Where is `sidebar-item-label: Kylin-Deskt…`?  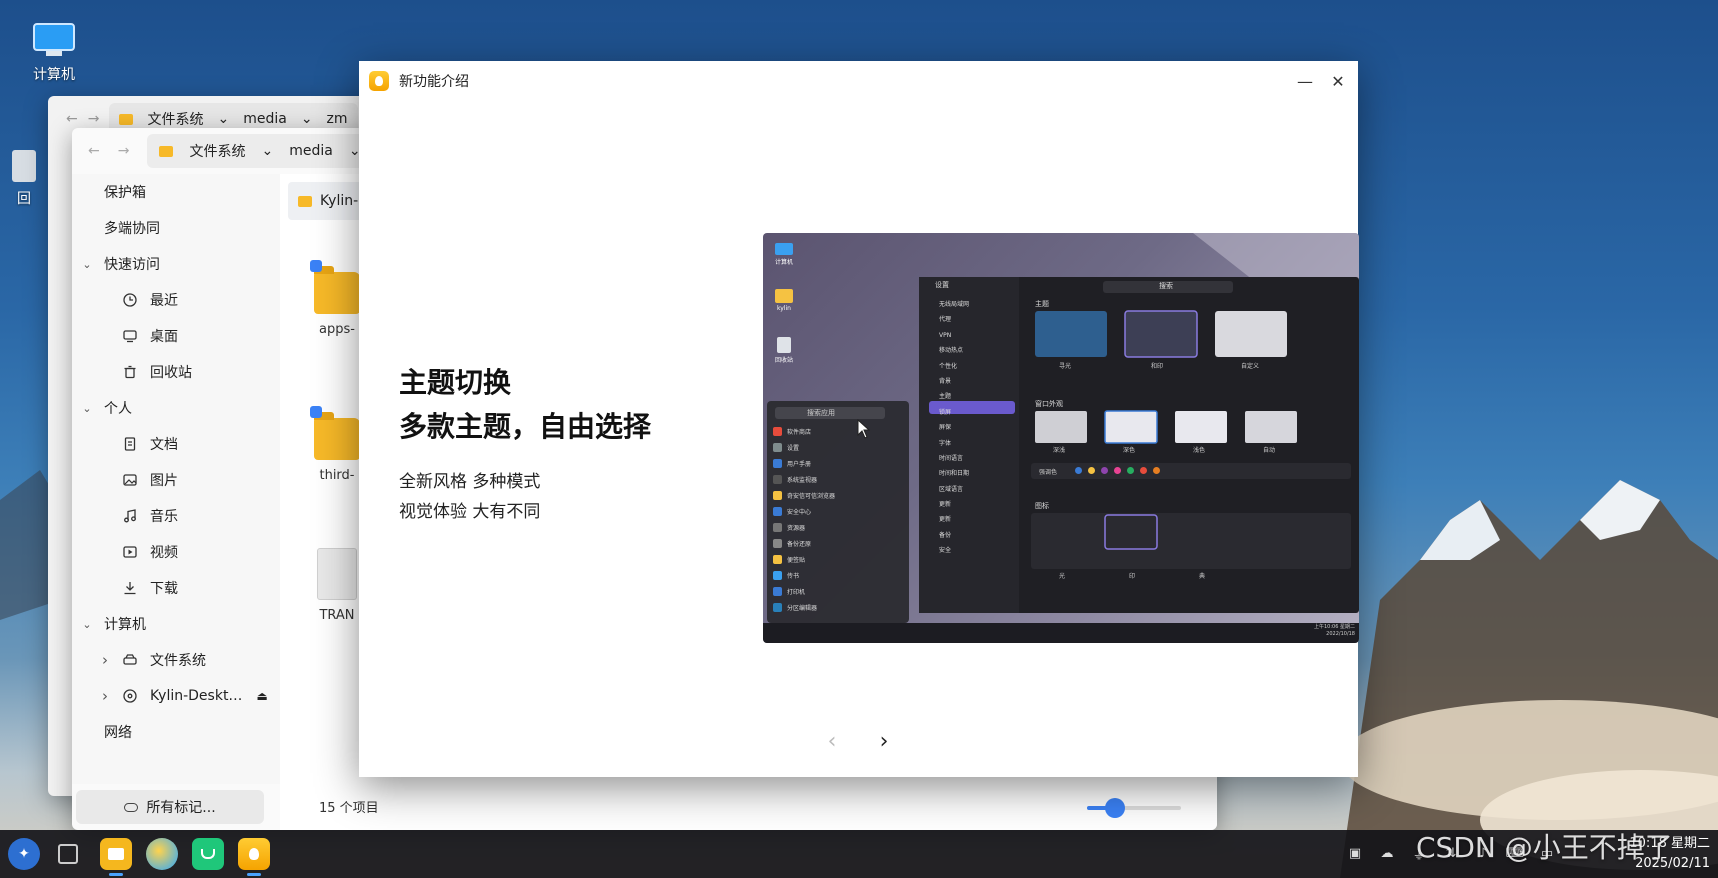 sidebar-item-label: Kylin-Deskt… is located at coordinates (196, 696).